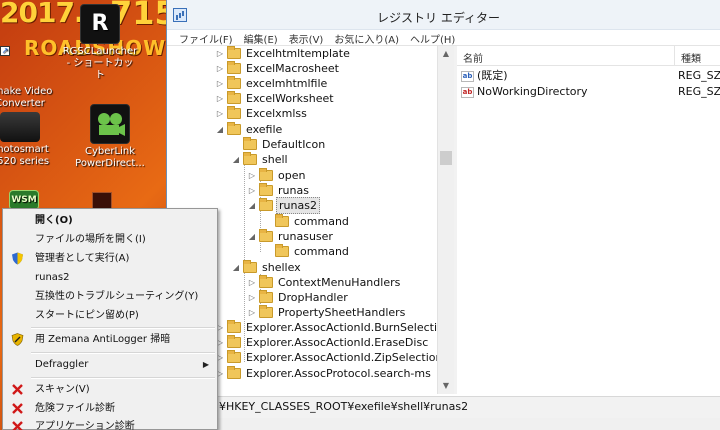 The image size is (720, 430). I want to click on tree-item: ▷ Explorer.AssocProtocol.search-ms, so click(324, 373).